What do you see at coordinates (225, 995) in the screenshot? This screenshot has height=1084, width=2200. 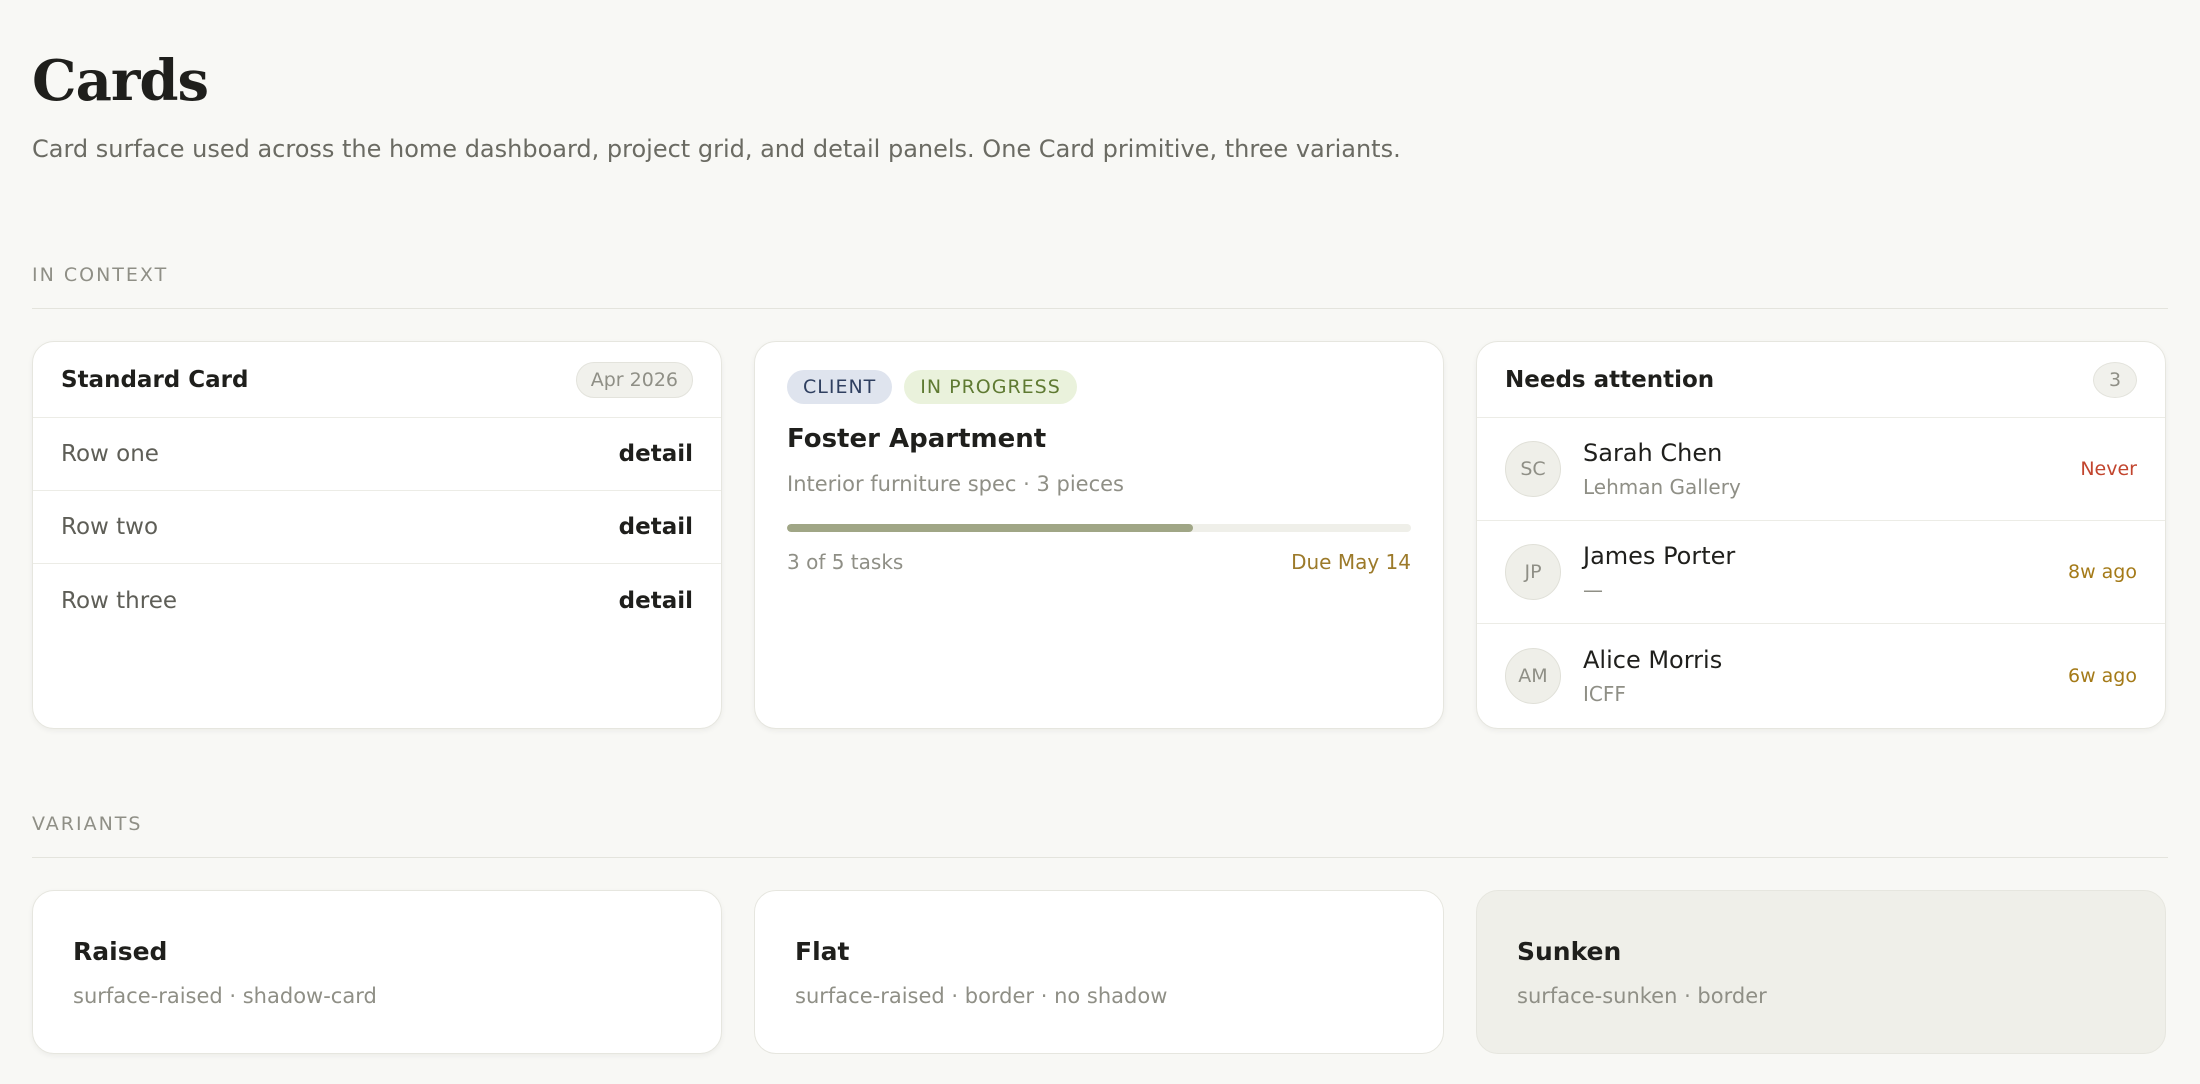 I see `variant-desc: surface-raised · shadow-card` at bounding box center [225, 995].